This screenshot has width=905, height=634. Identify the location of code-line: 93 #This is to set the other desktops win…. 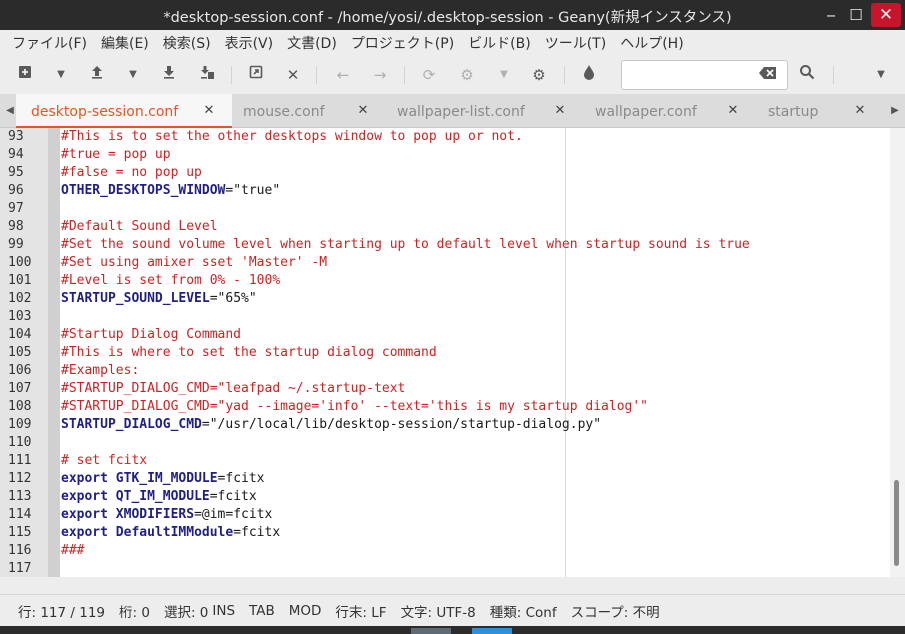
(445, 137).